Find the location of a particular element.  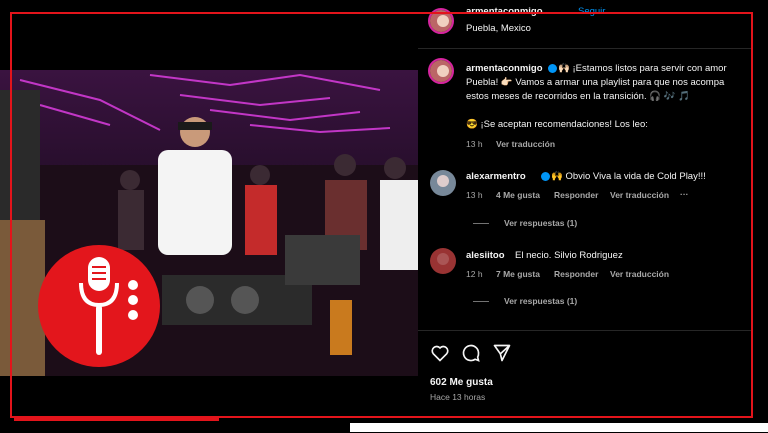

comment-text: El necio. Silvio Rodriguez is located at coordinates (569, 255).